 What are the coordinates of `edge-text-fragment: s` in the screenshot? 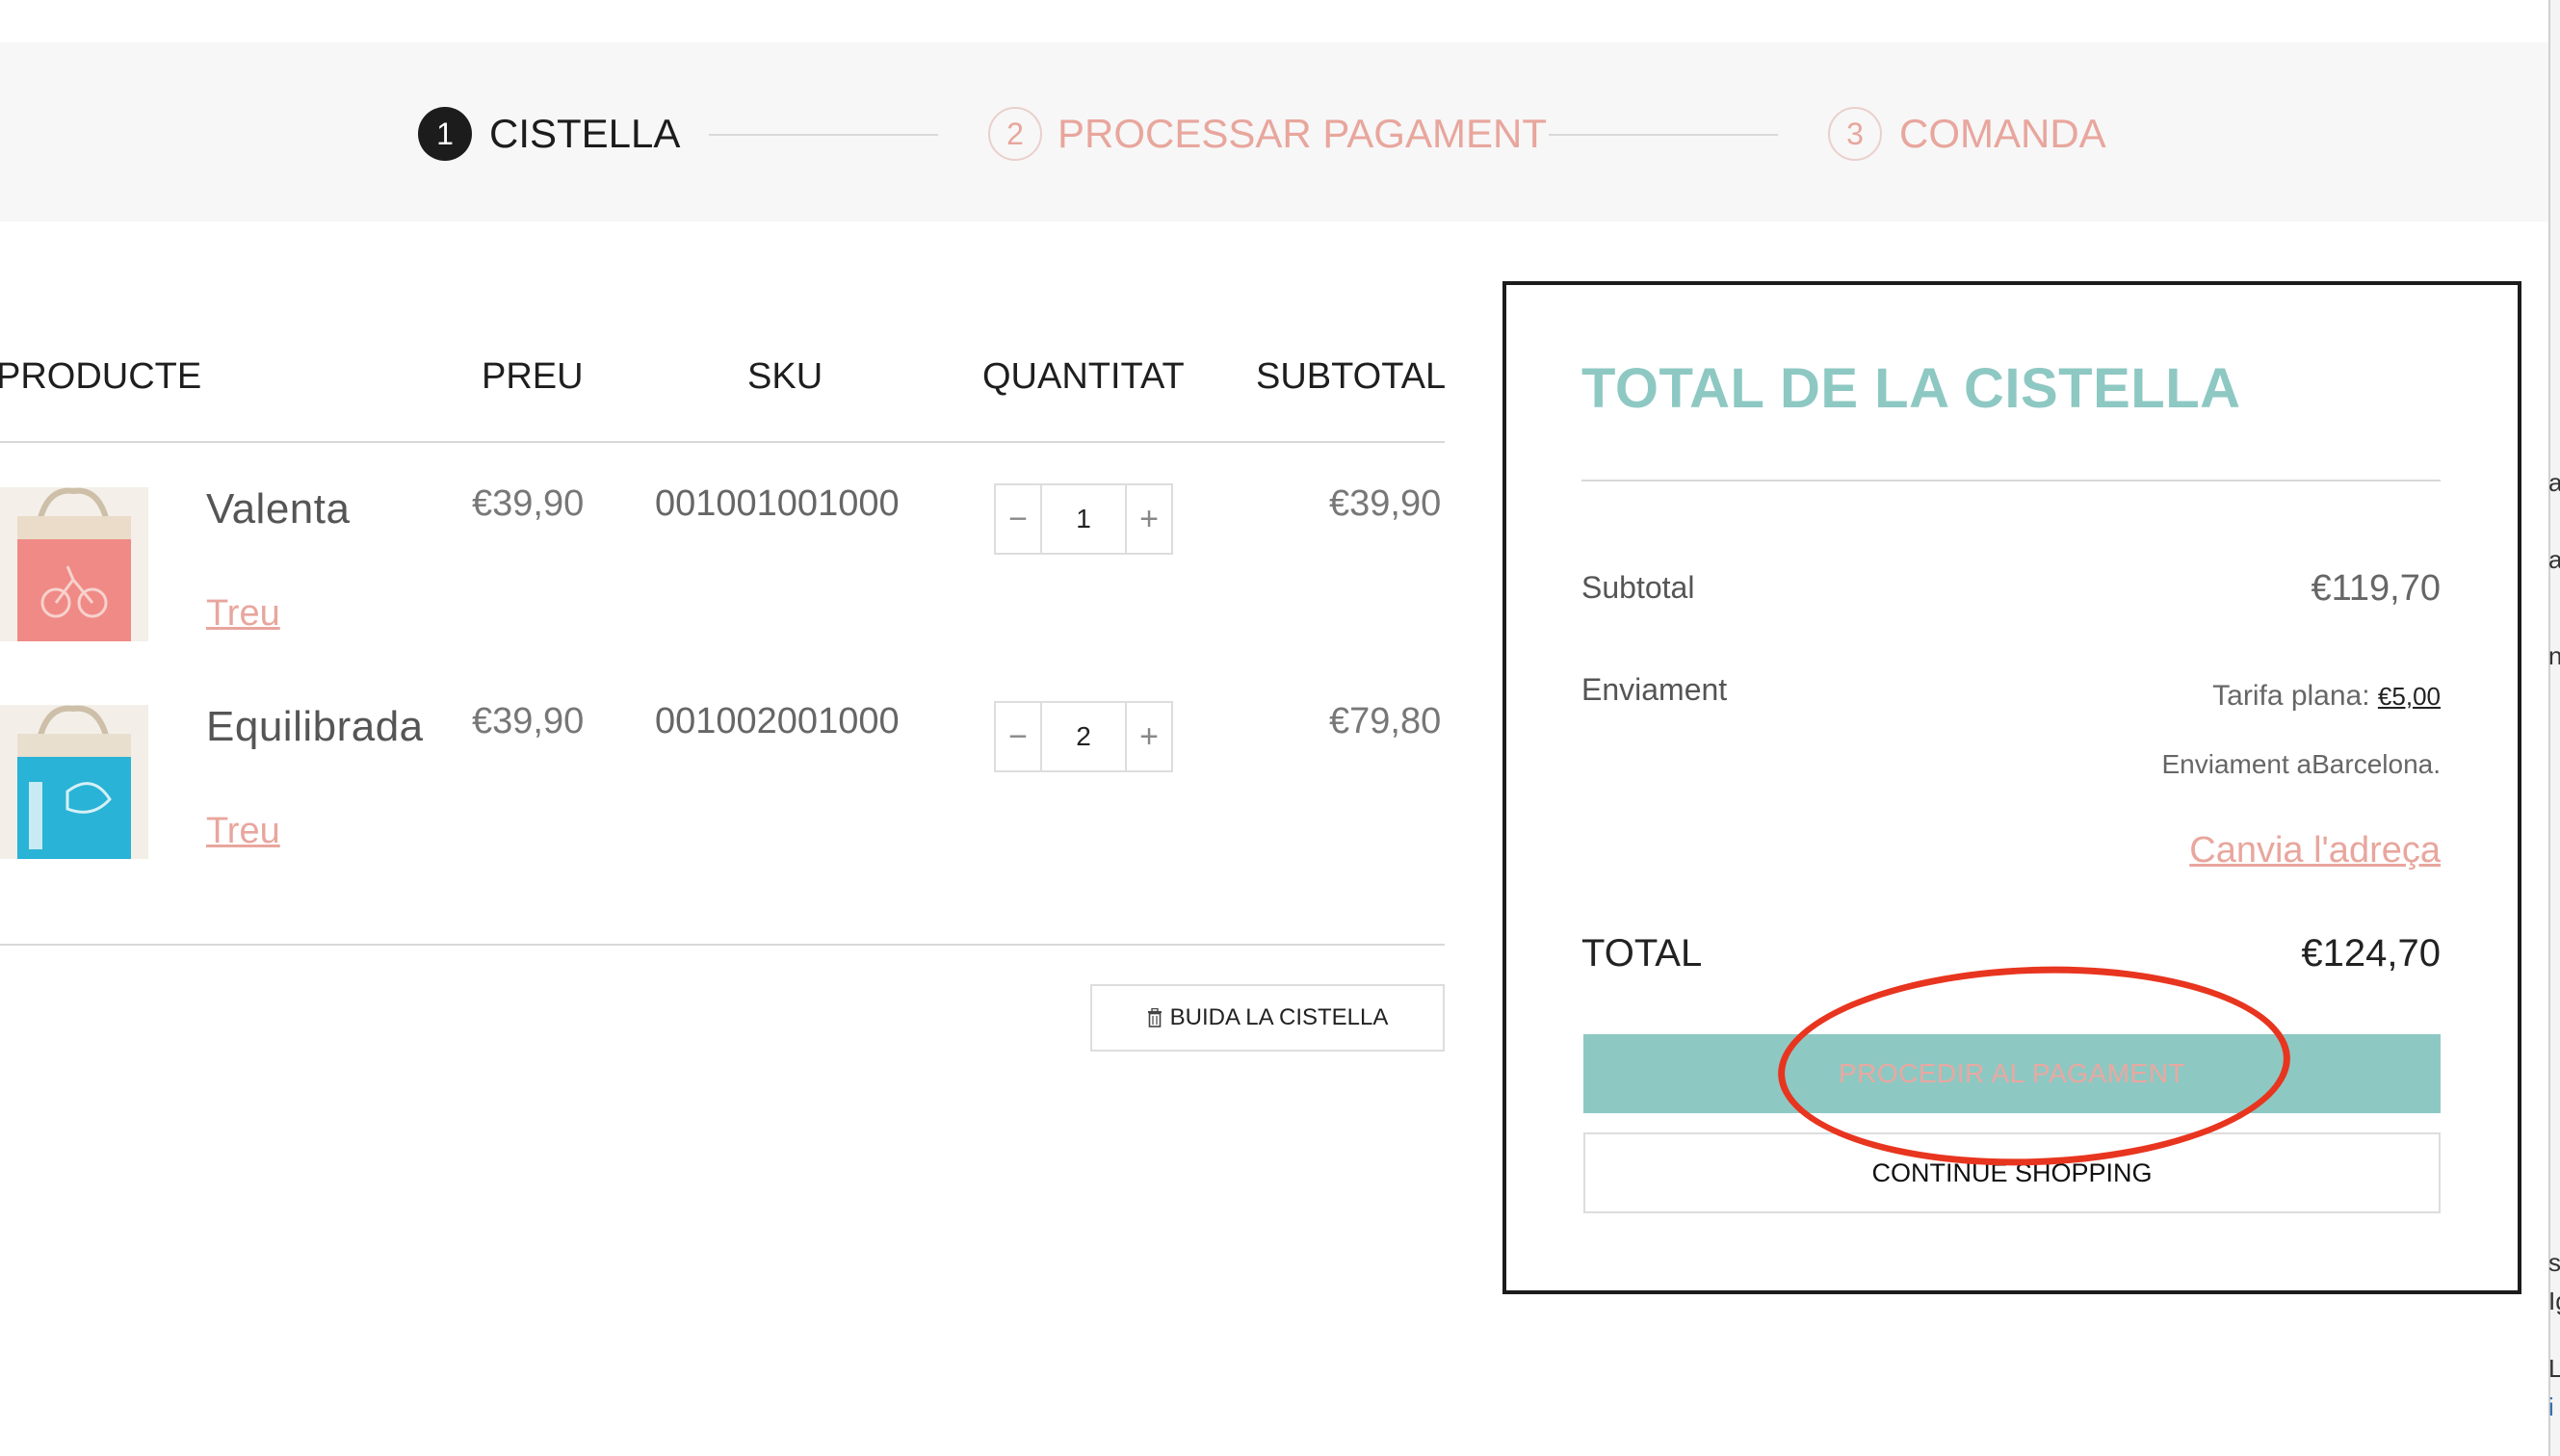 It's located at (2554, 1262).